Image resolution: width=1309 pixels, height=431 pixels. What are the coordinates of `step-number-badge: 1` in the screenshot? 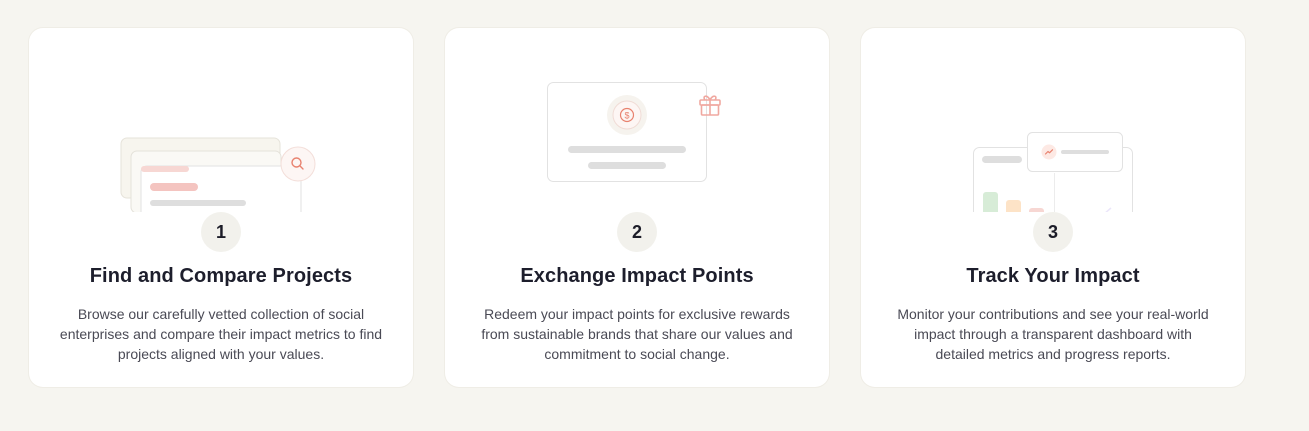 It's located at (221, 232).